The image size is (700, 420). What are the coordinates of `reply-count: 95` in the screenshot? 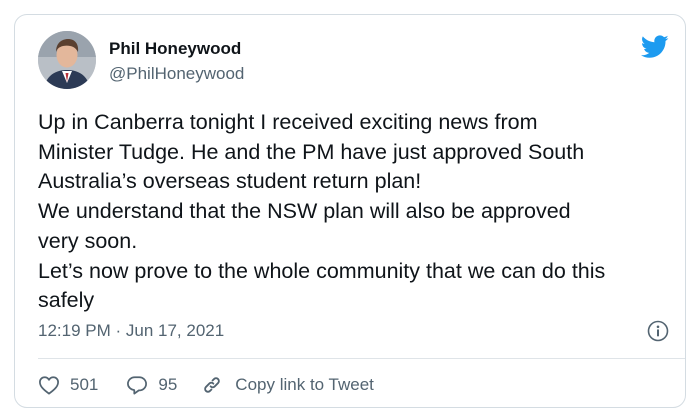 It's located at (168, 384).